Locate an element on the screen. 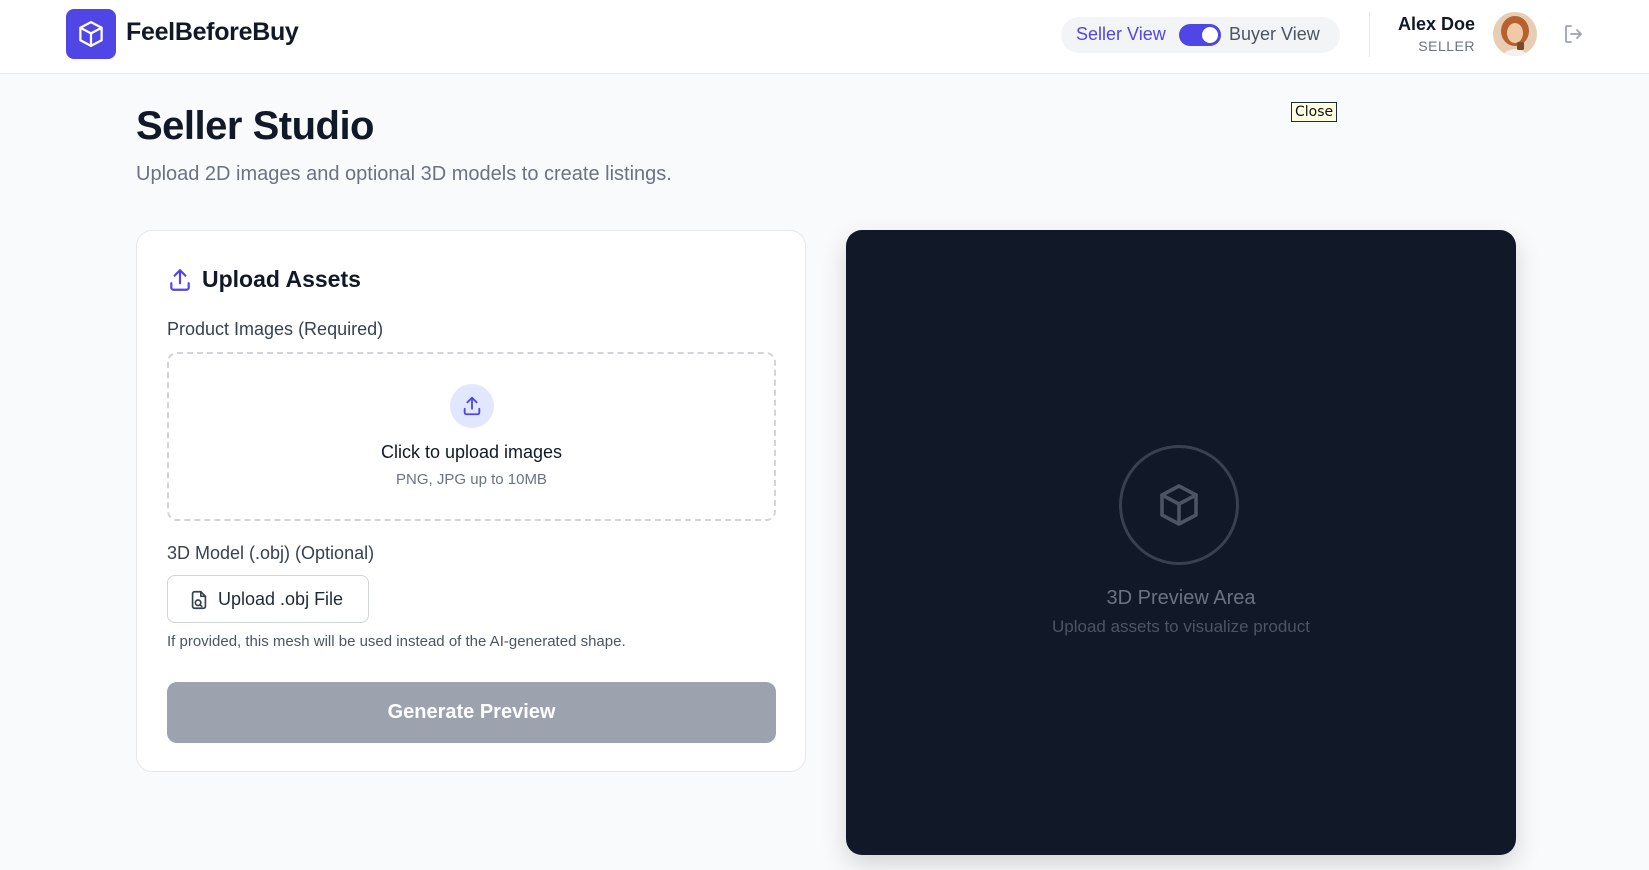  user-role: SELLER is located at coordinates (1446, 46).